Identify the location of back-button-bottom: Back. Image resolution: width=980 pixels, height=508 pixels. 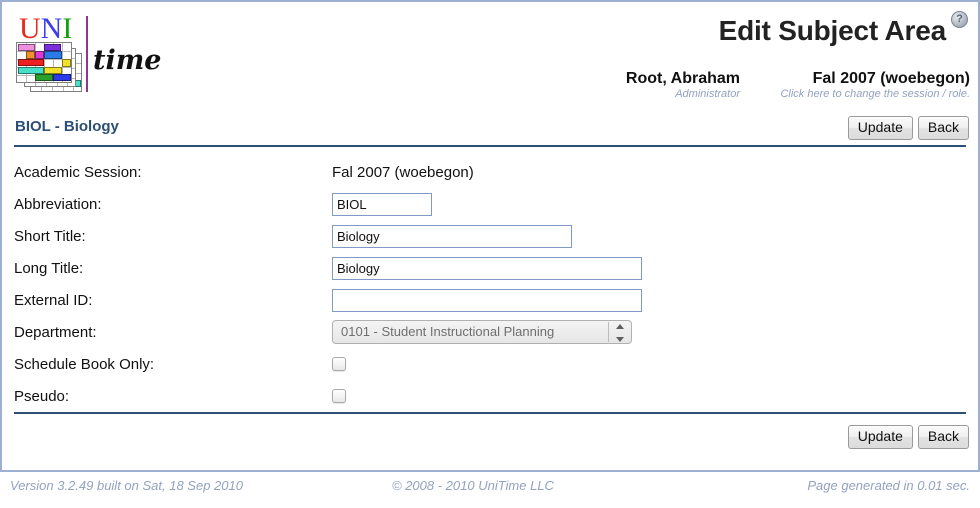
(943, 437).